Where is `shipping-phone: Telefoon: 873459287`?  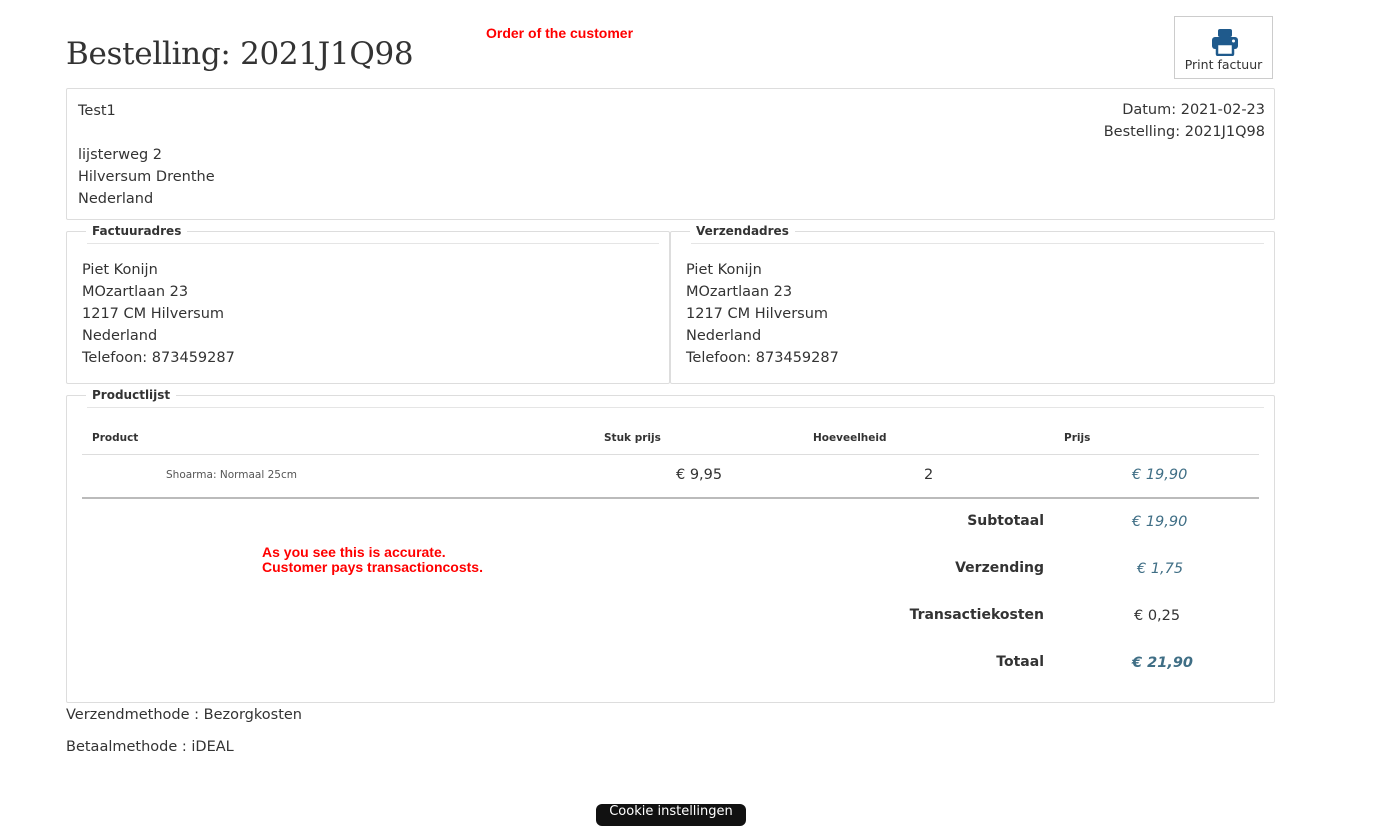
shipping-phone: Telefoon: 873459287 is located at coordinates (762, 358).